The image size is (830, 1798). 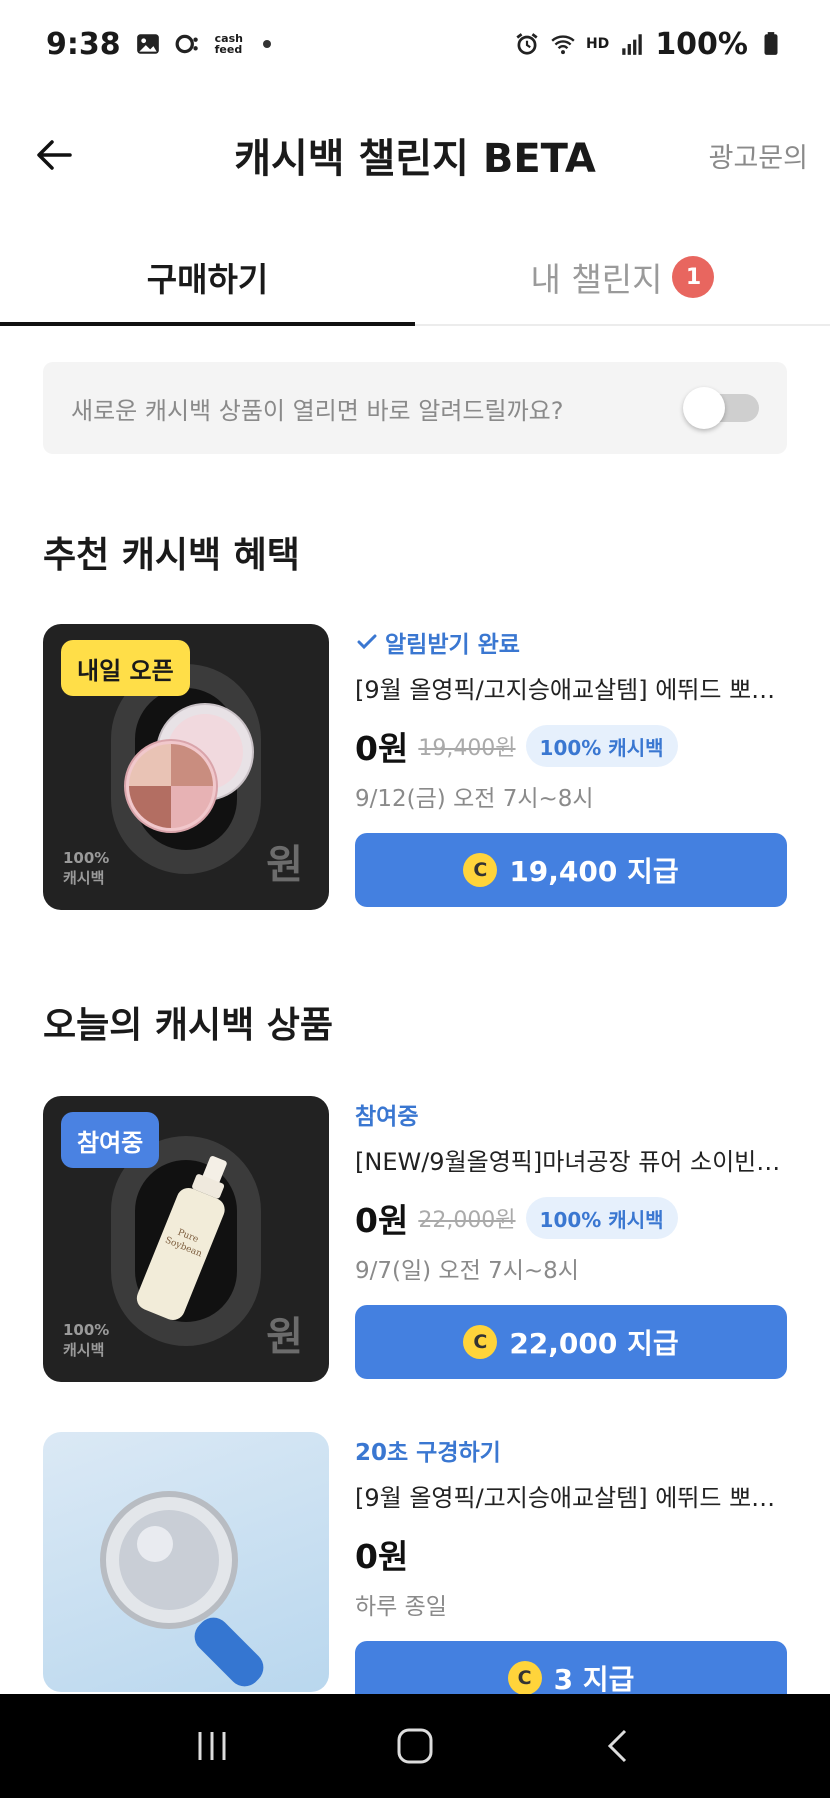 I want to click on battery-icon, so click(x=771, y=43).